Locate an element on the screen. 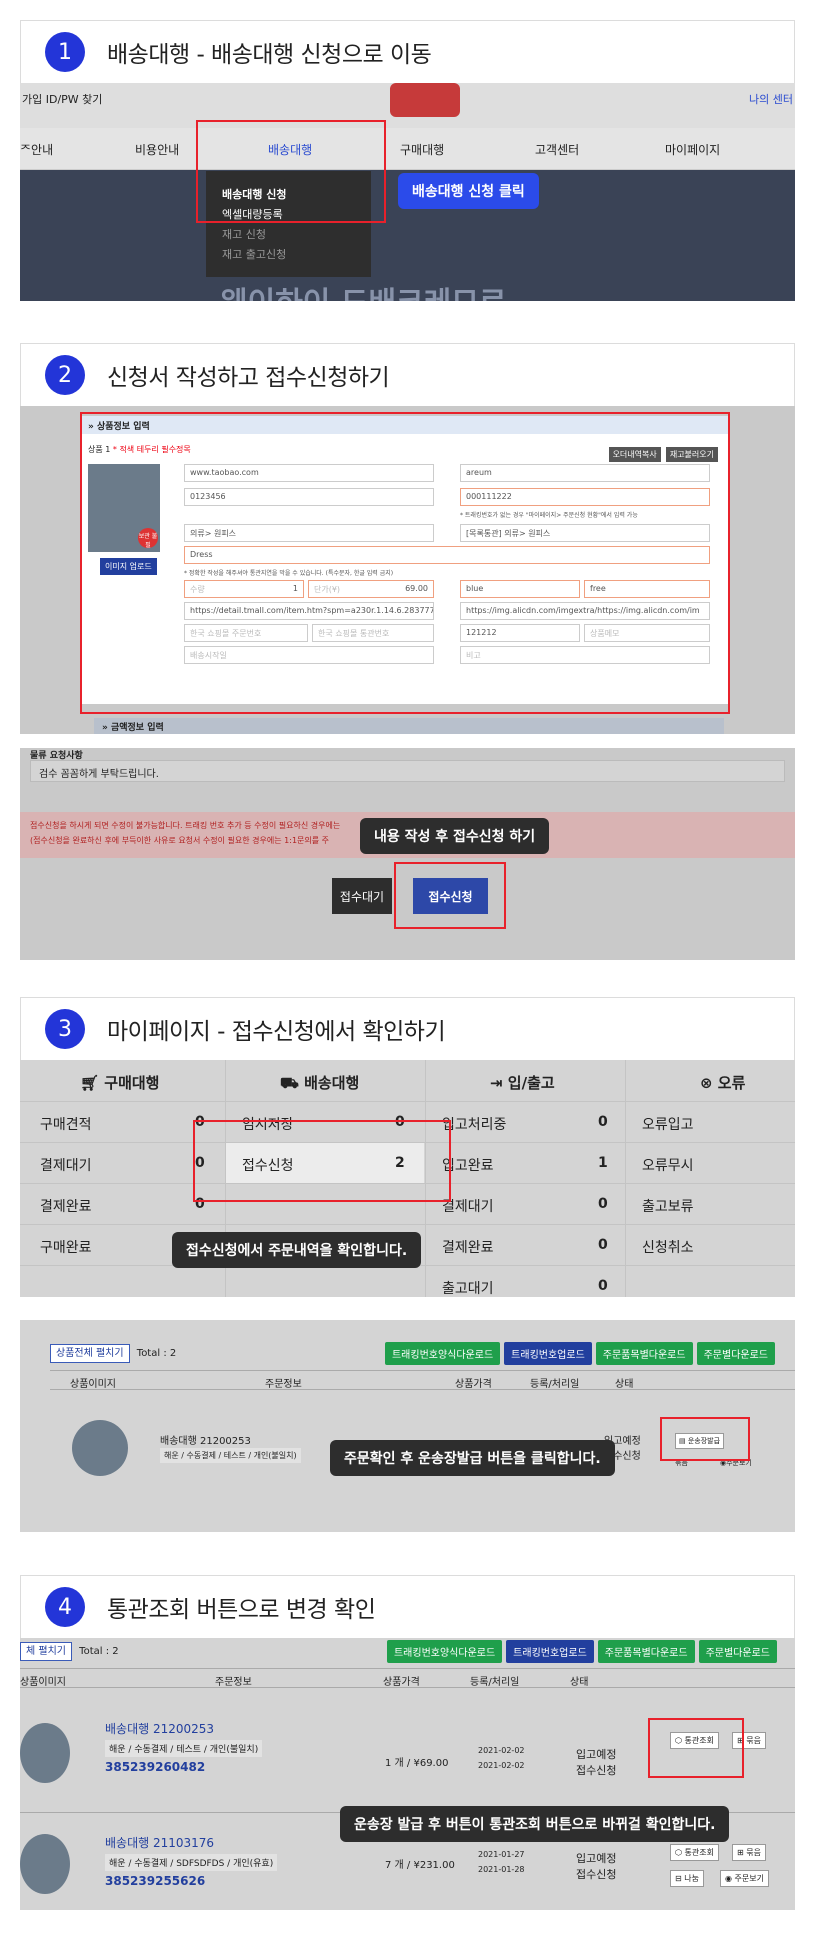  tooltip-check-orders: 접수신청에서 주문내역을 확인합니다. is located at coordinates (297, 1250).